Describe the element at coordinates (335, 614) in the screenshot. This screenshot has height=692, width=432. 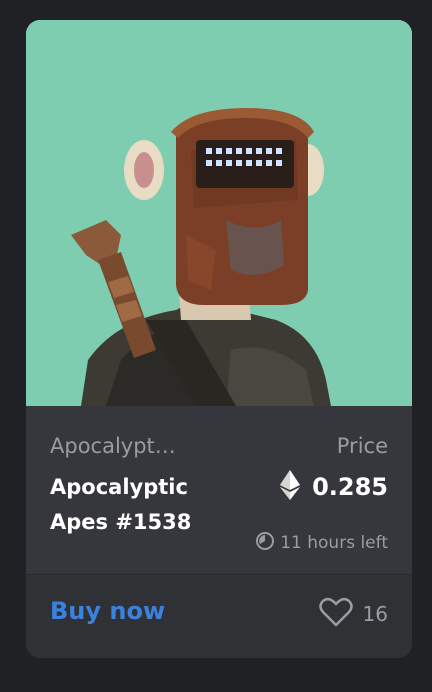
I see `heart-icon` at that location.